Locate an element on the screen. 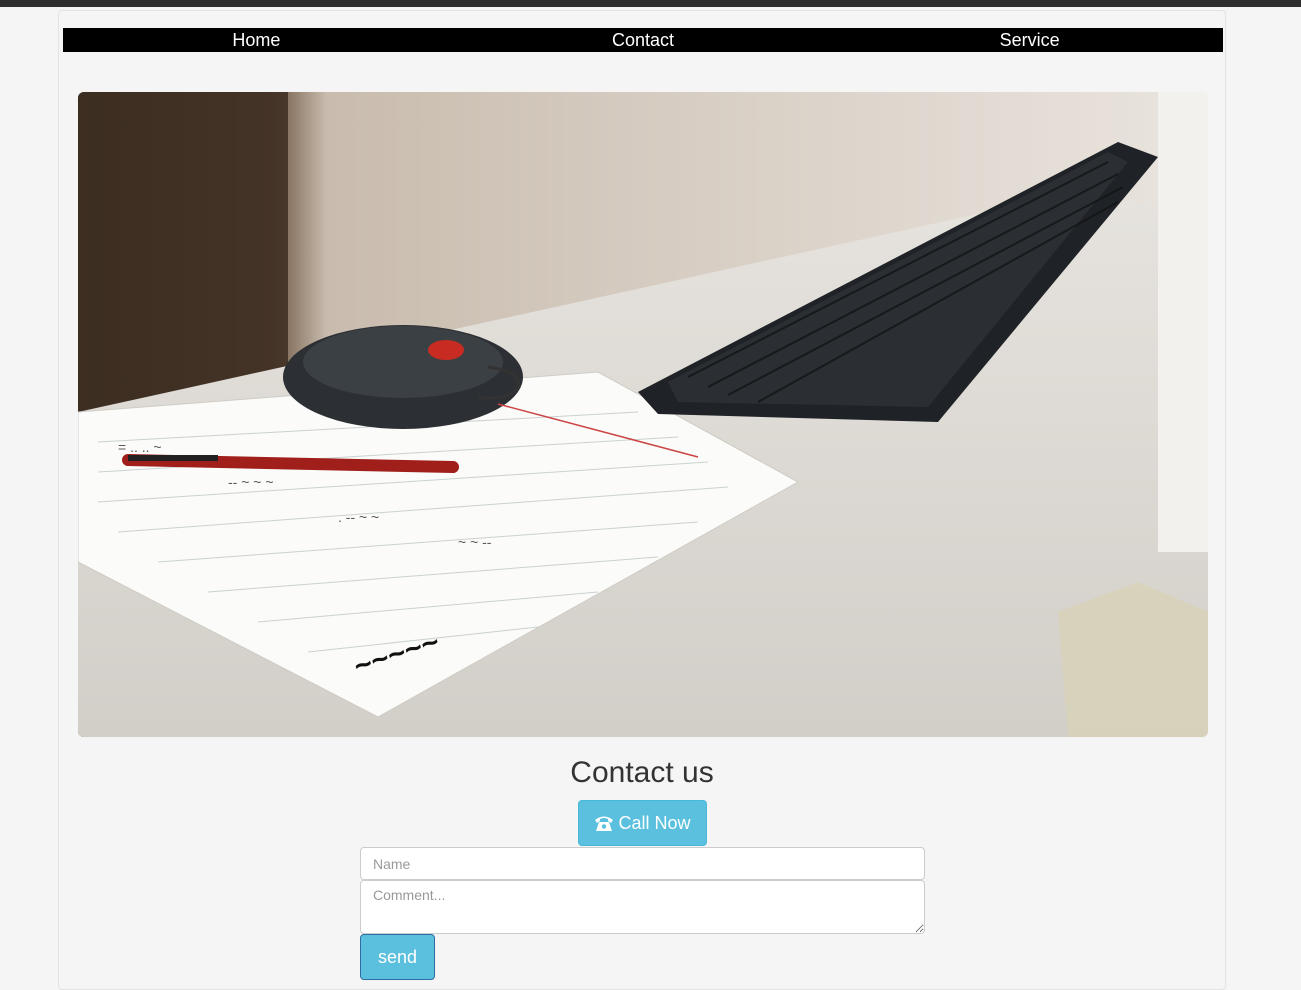  call-now-label: Call Now is located at coordinates (654, 822).